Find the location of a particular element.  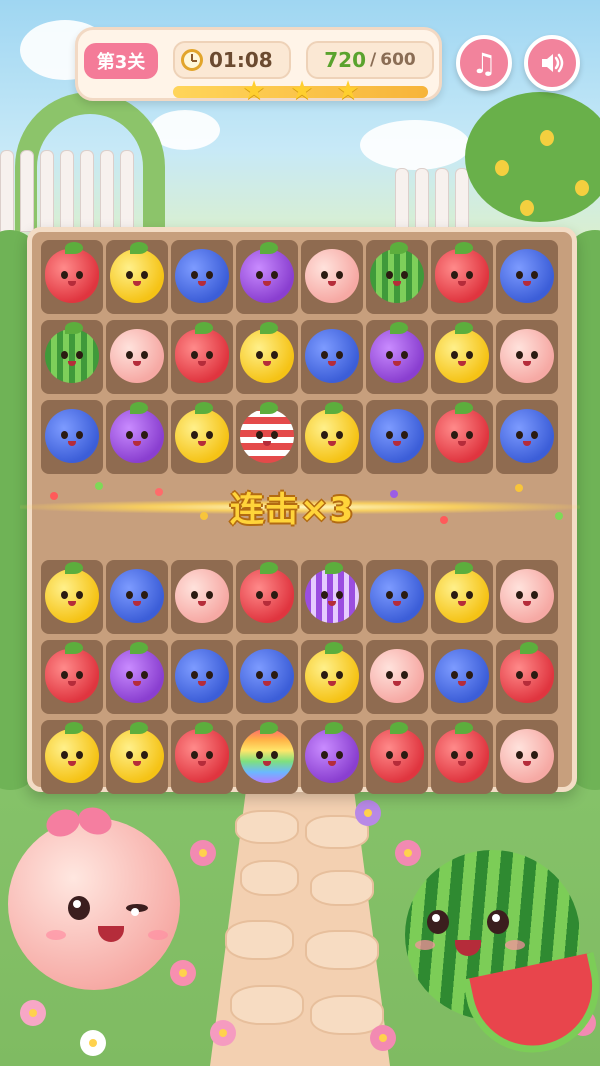

rainbow-tile is located at coordinates (267, 752).